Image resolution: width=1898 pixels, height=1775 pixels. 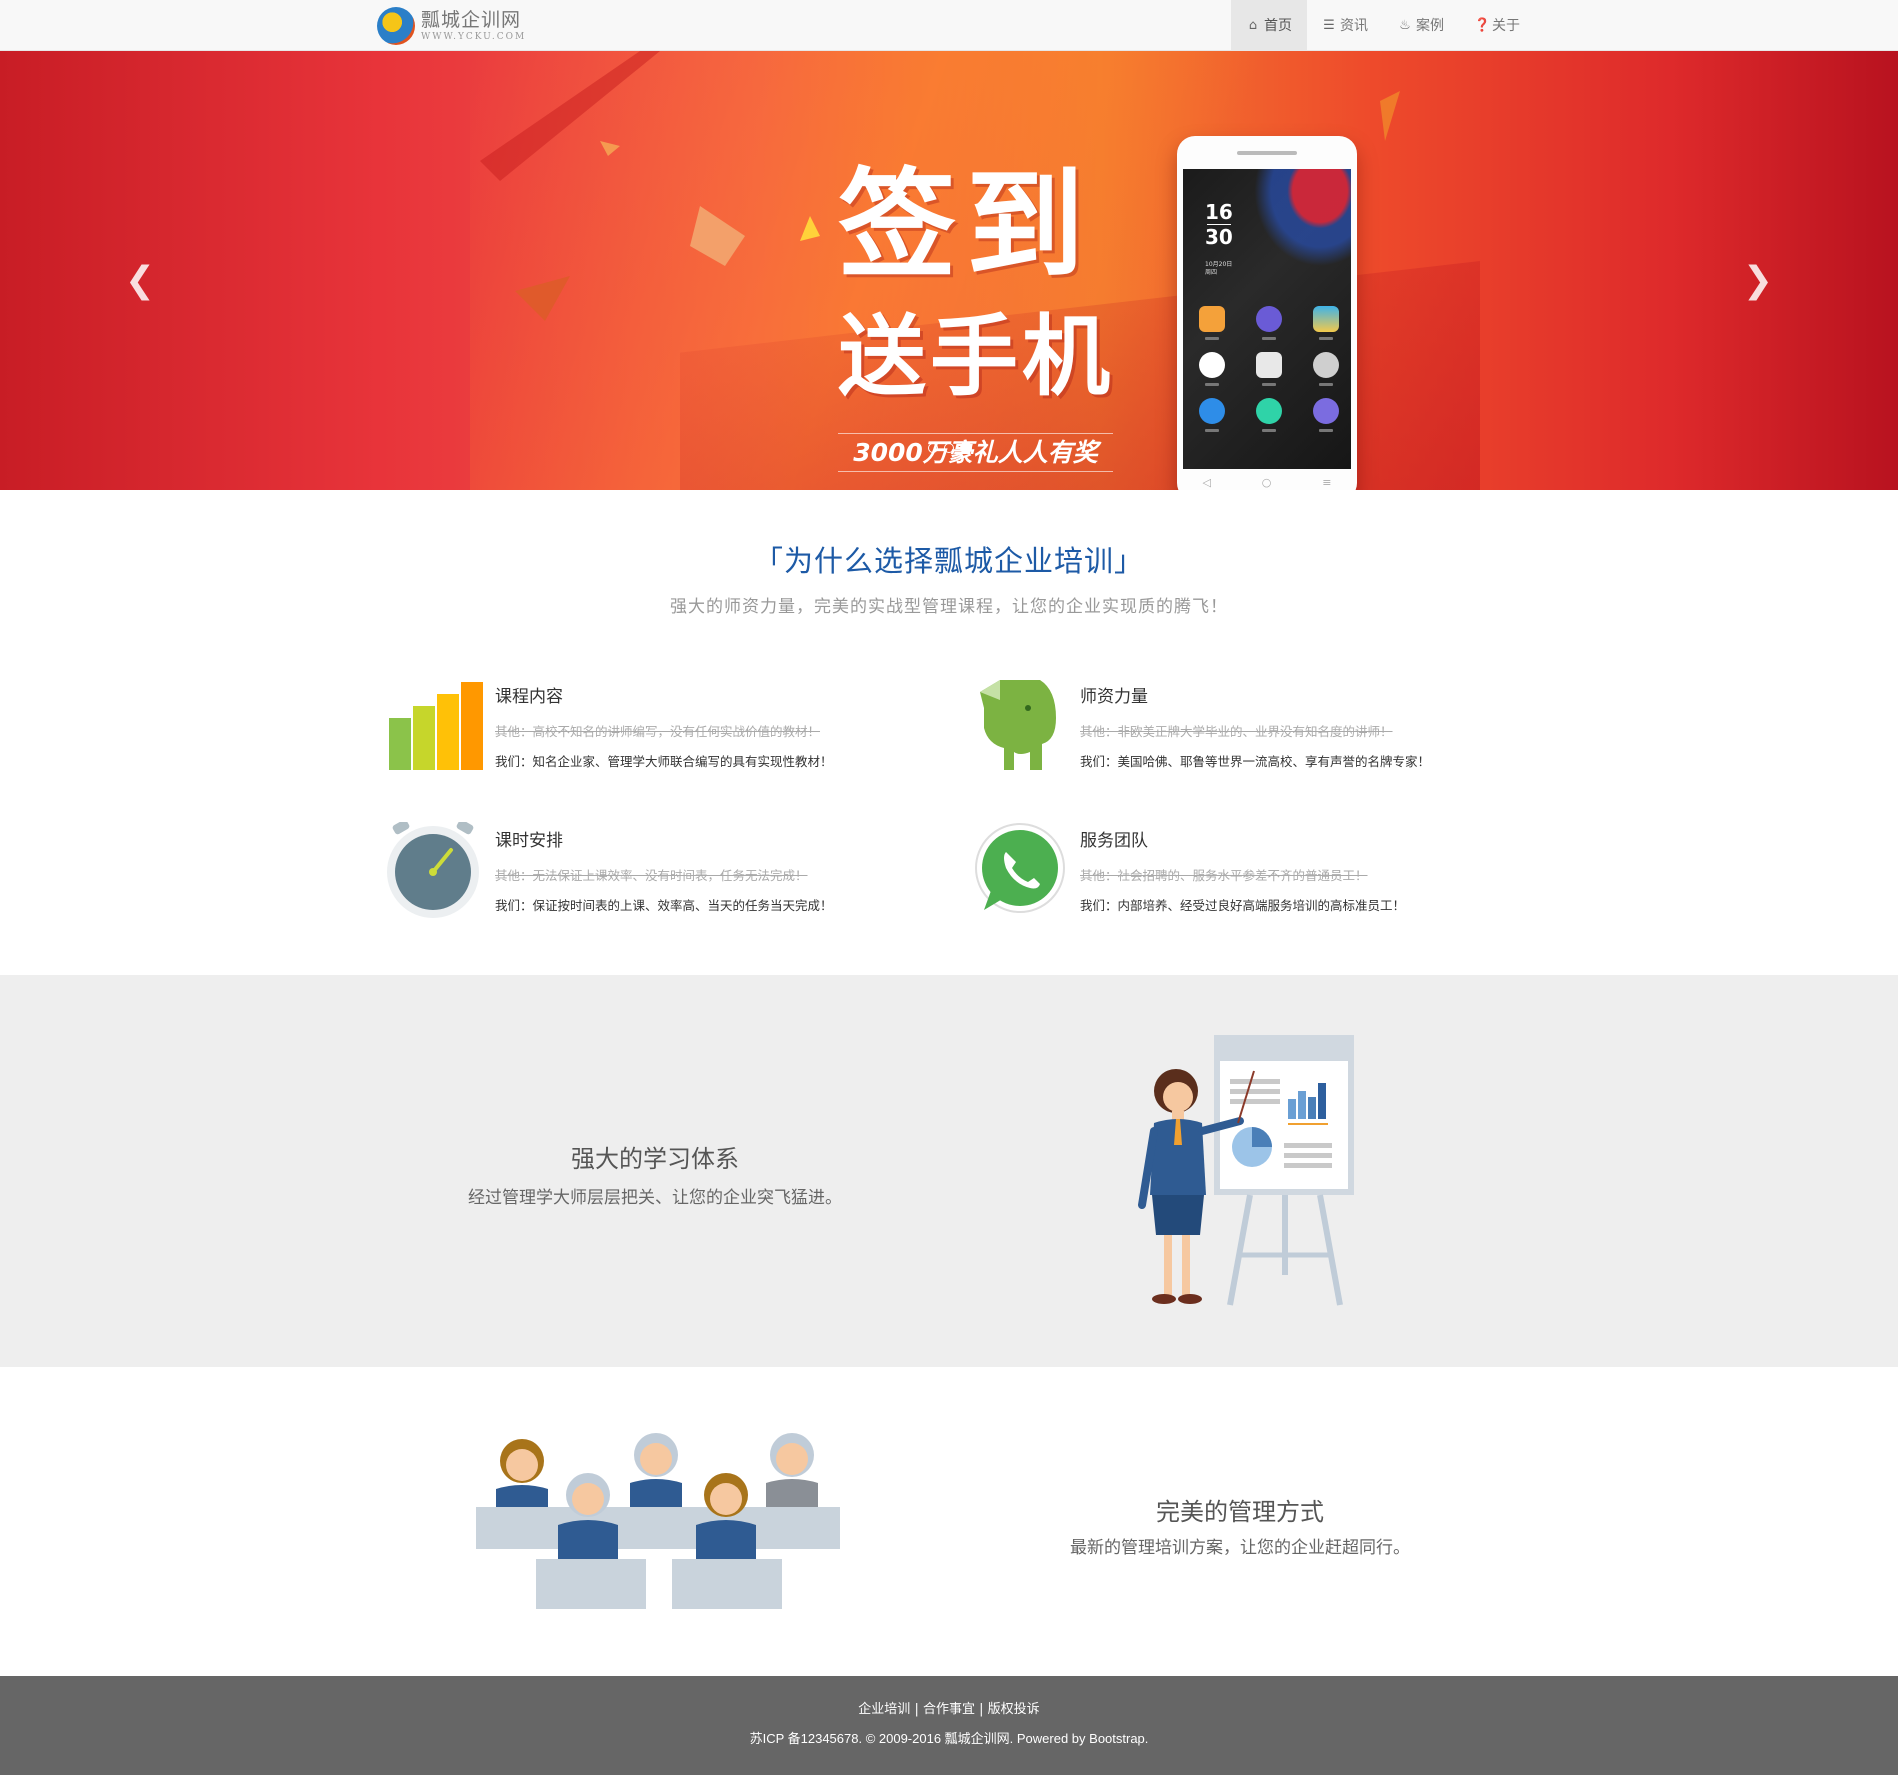 I want to click on management-title: 完美的管理方式, so click(x=1240, y=1512).